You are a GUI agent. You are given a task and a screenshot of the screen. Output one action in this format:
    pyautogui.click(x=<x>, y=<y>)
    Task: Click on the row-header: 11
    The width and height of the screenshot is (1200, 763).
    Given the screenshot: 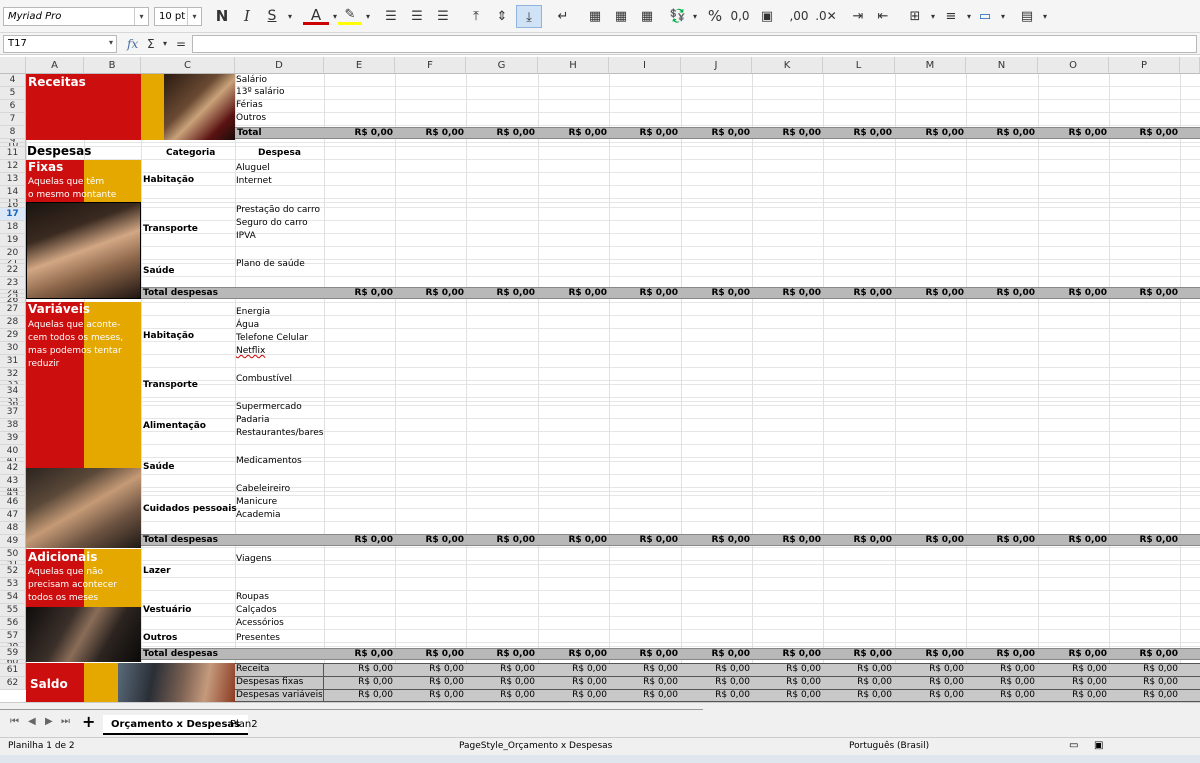 What is the action you would take?
    pyautogui.click(x=13, y=153)
    